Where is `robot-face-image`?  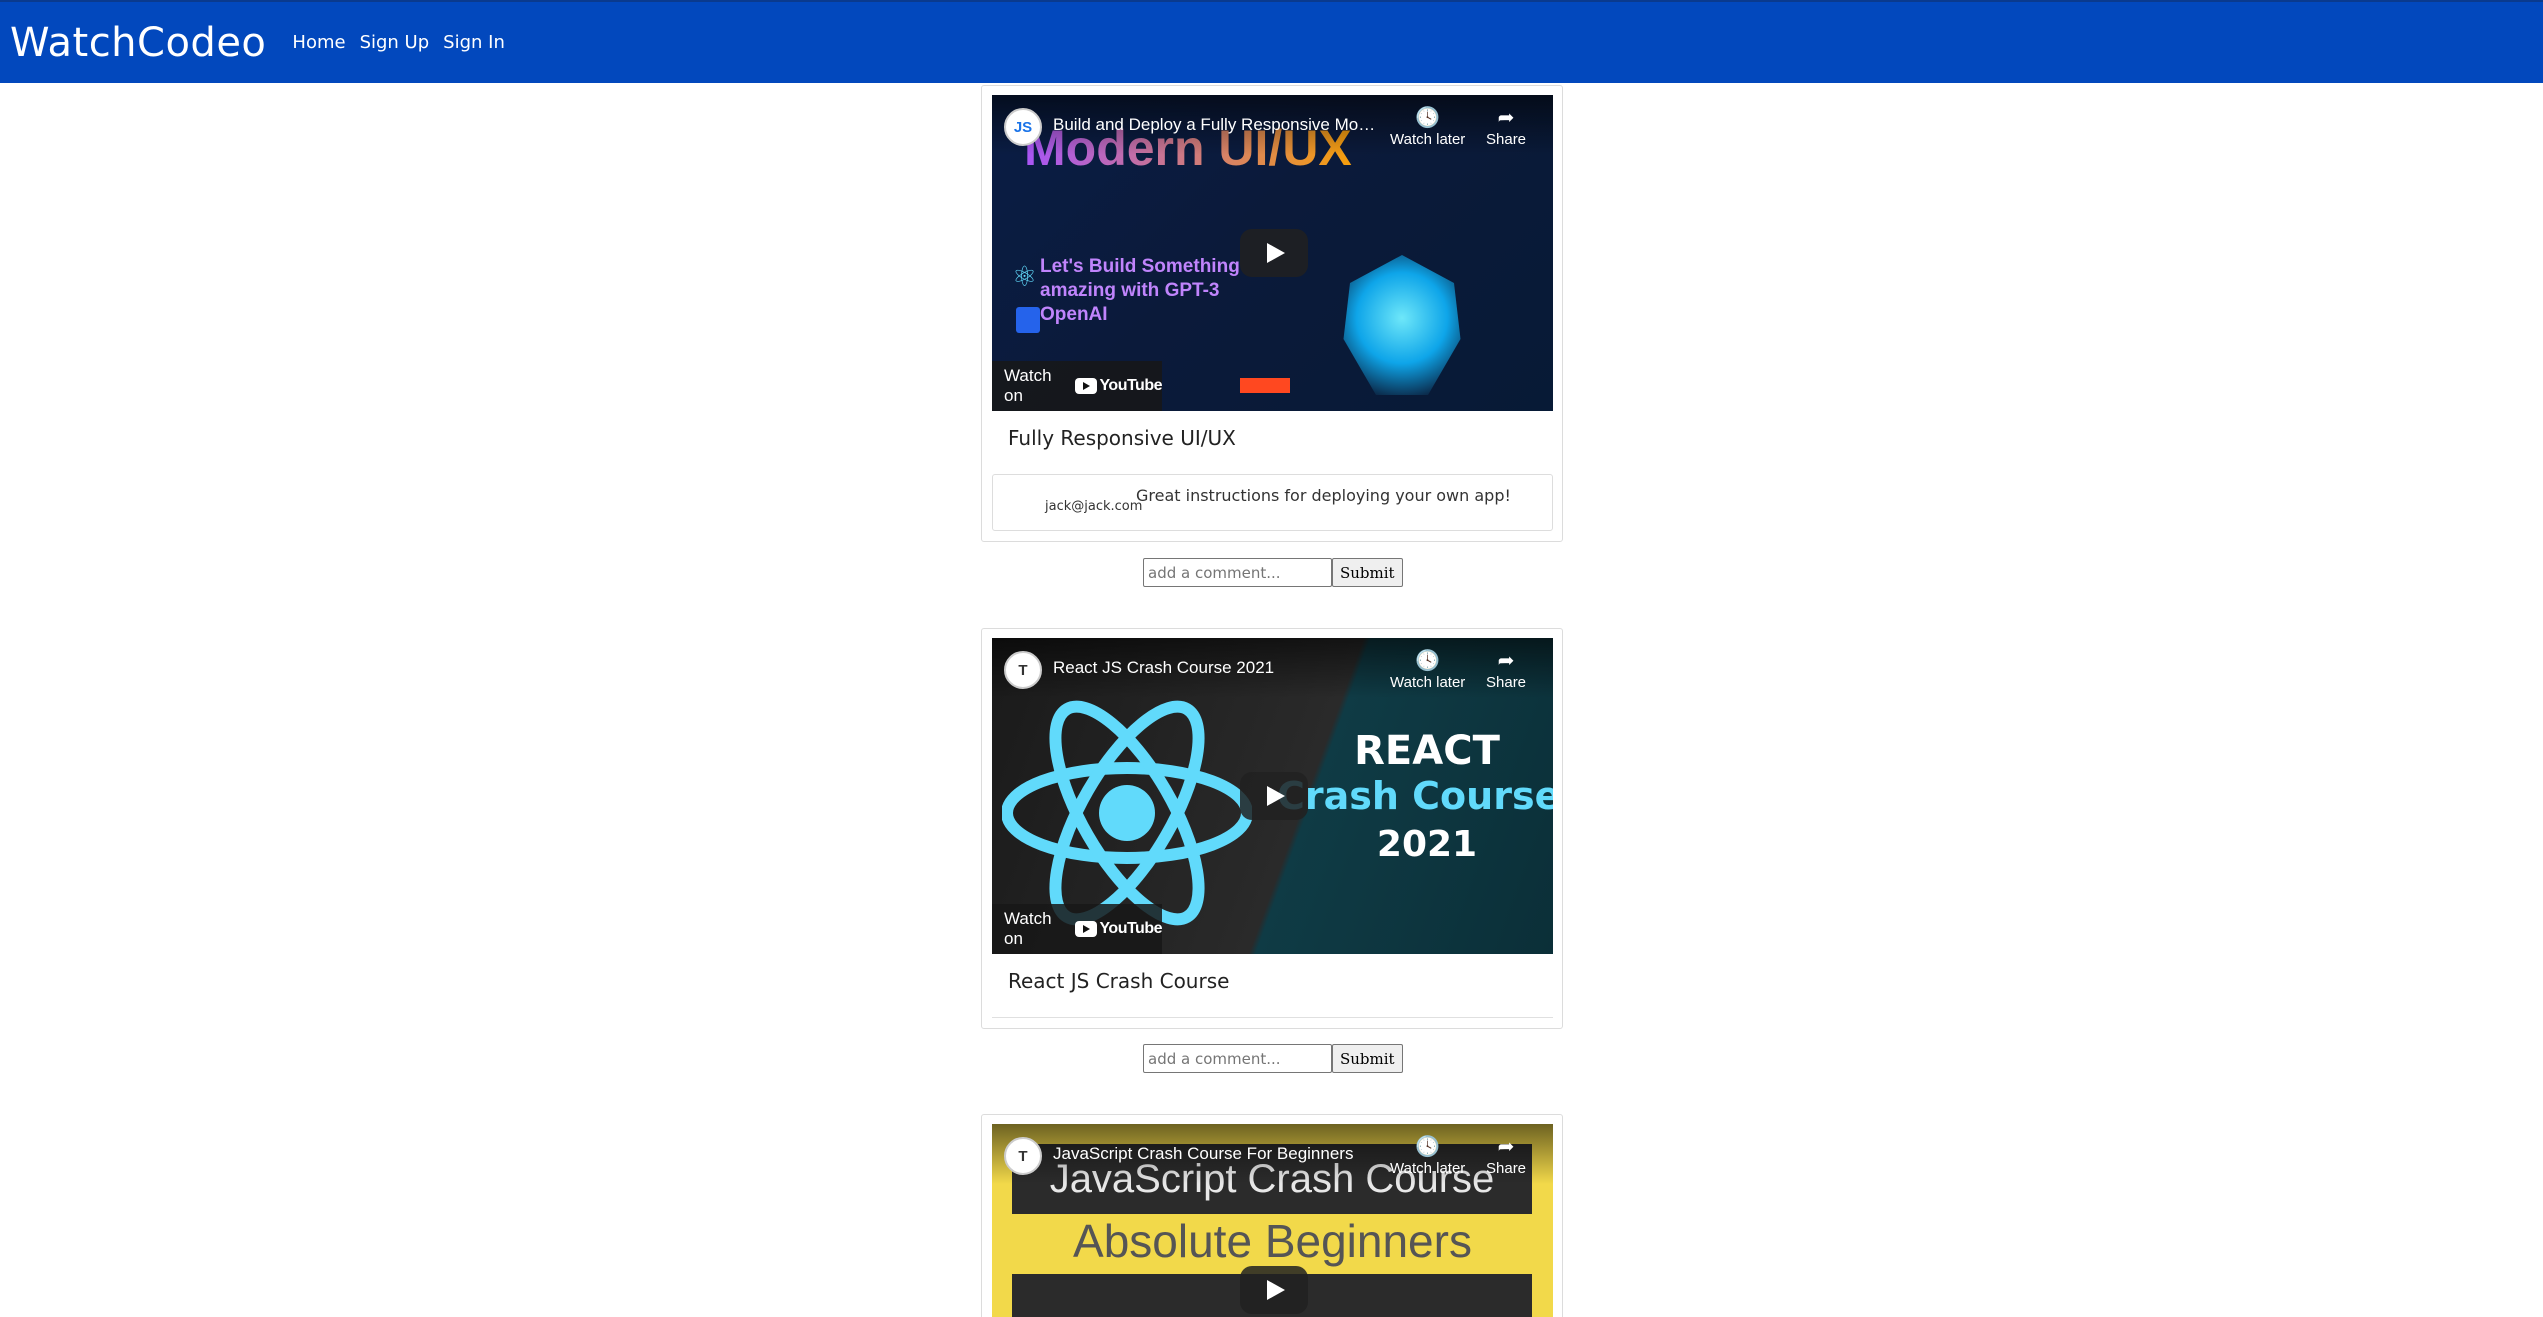 robot-face-image is located at coordinates (1402, 325).